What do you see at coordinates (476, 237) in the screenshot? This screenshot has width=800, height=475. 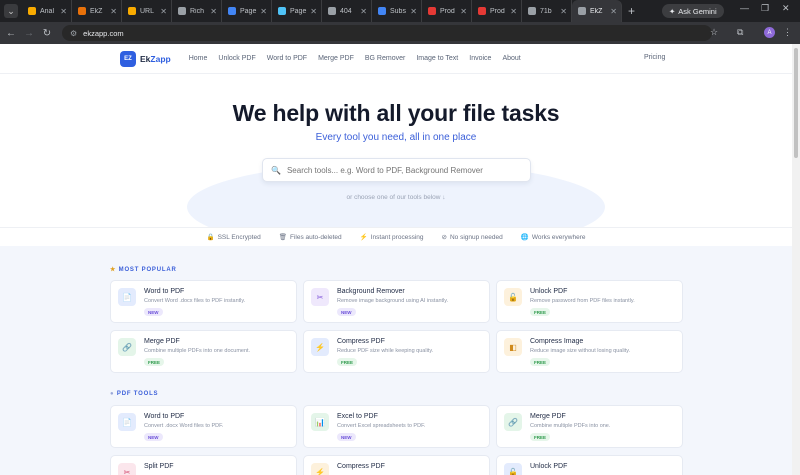 I see `trust-label: No signup needed` at bounding box center [476, 237].